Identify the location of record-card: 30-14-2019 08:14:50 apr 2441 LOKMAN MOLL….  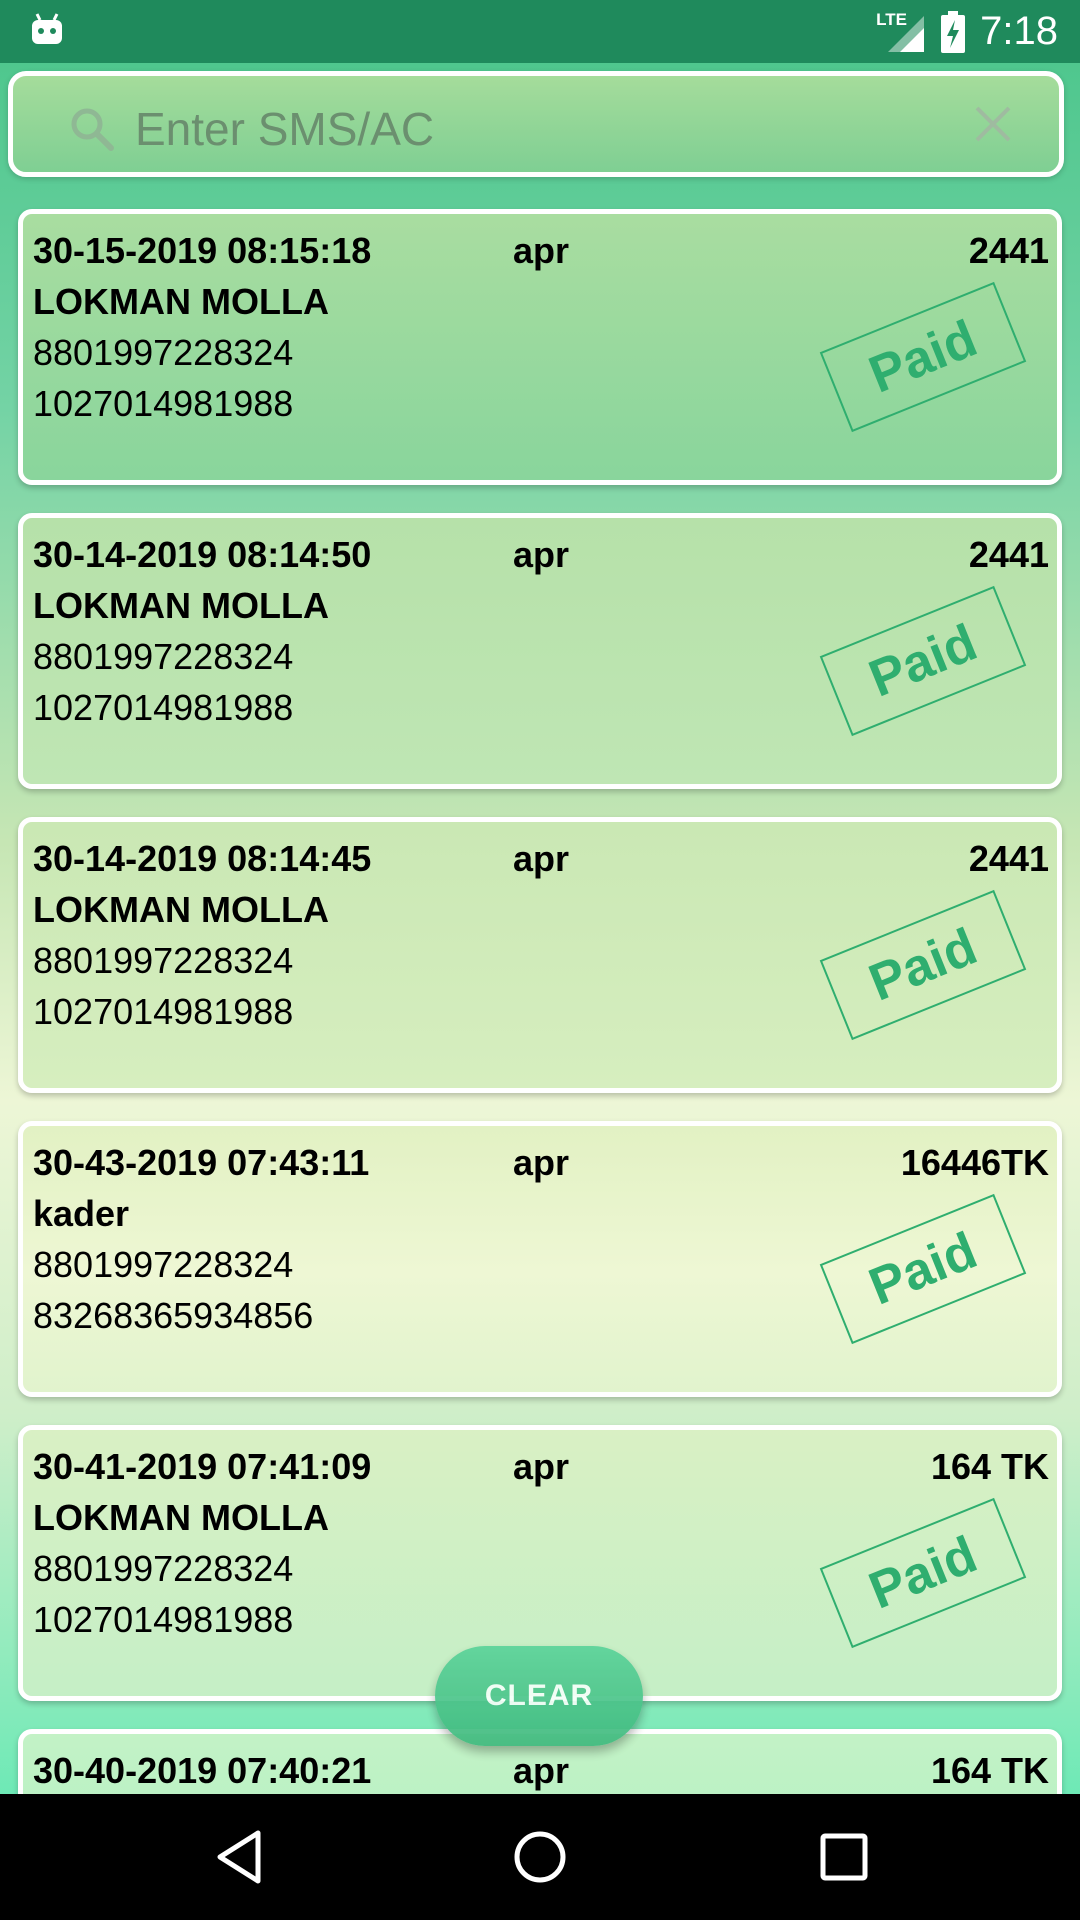
(540, 651).